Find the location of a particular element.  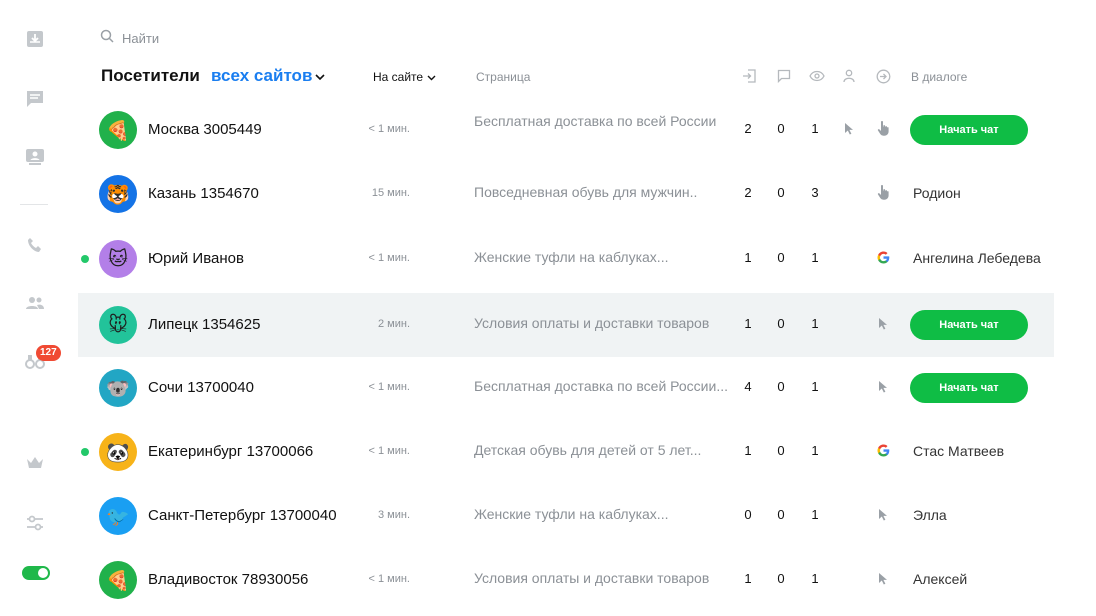

online-toggle is located at coordinates (36, 573).